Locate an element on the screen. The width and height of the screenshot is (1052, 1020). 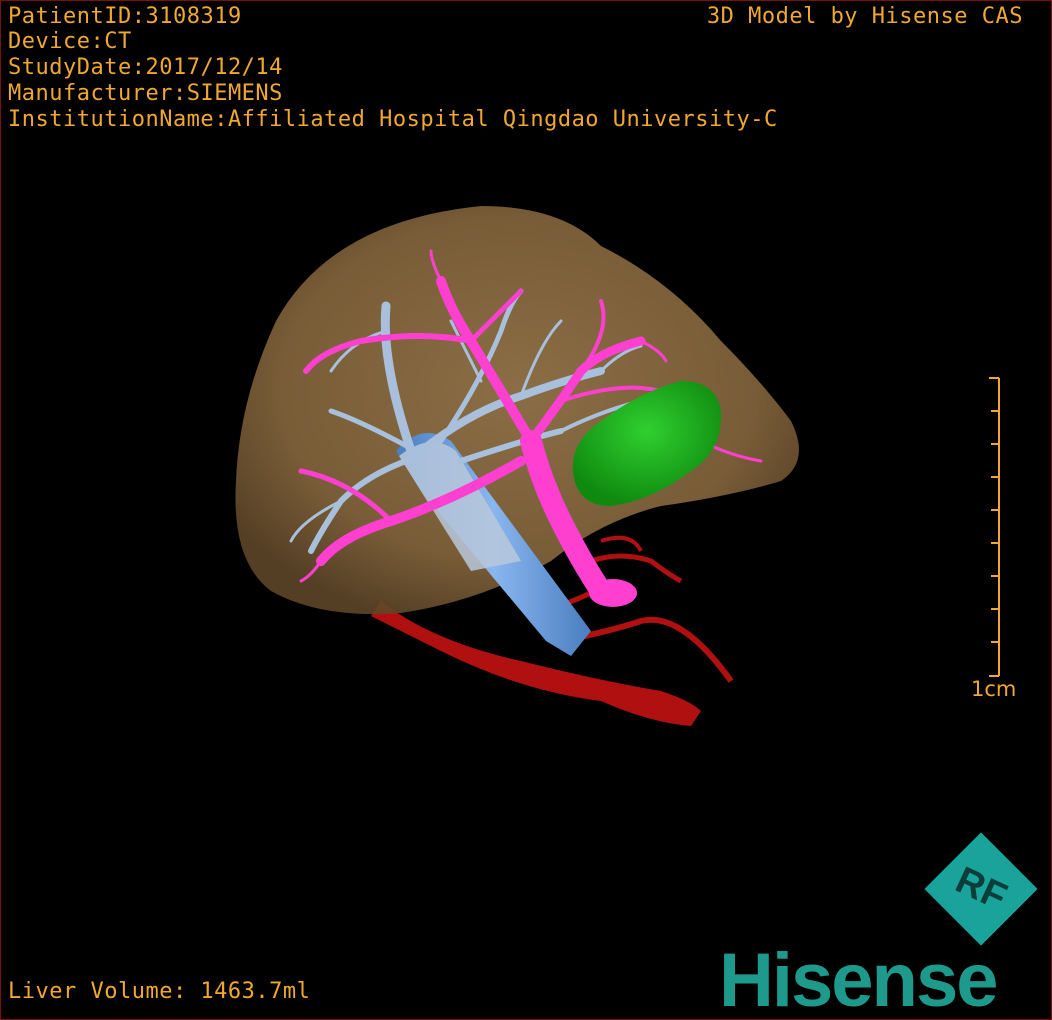
device-value: CT is located at coordinates (118, 41).